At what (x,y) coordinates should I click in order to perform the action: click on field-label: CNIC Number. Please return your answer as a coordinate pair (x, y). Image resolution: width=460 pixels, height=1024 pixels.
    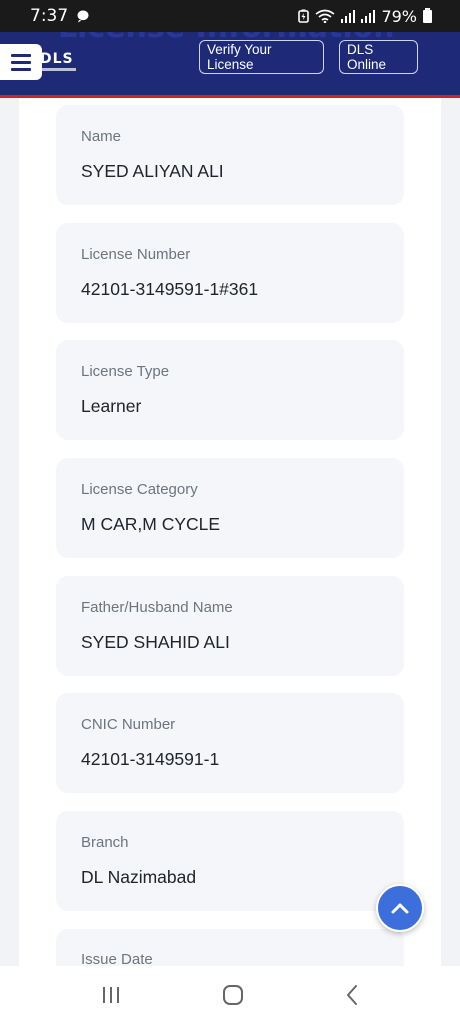
    Looking at the image, I should click on (128, 724).